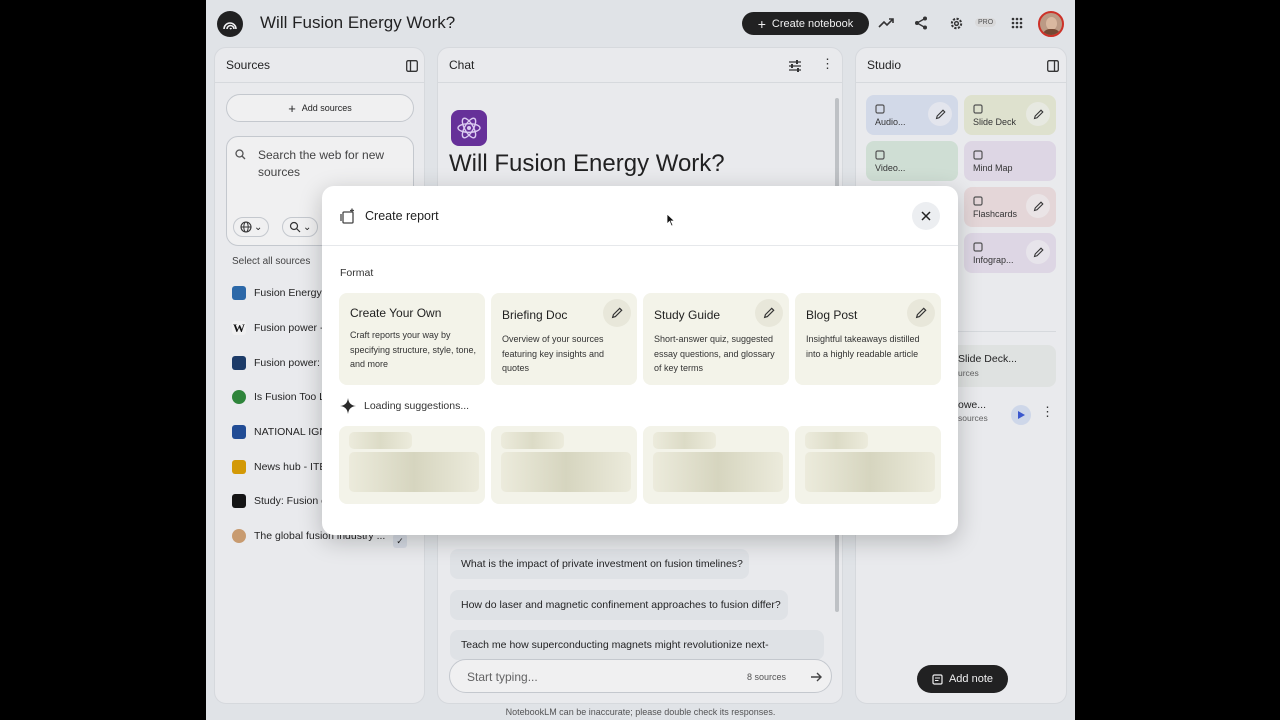 Image resolution: width=1280 pixels, height=720 pixels. Describe the element at coordinates (832, 315) in the screenshot. I see `card-title: Blog Post` at that location.